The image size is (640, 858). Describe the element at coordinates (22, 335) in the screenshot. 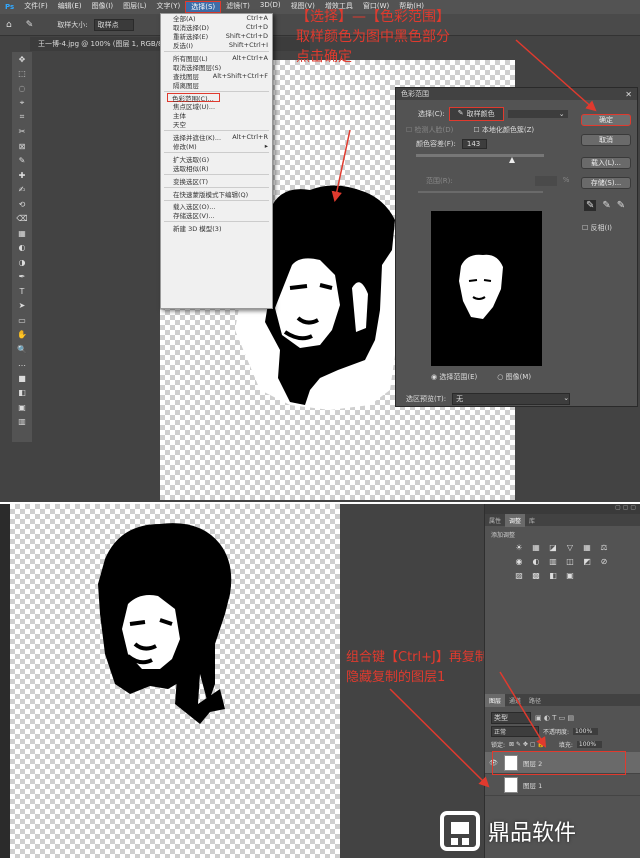

I see `hand-tool-icon: ✋` at that location.